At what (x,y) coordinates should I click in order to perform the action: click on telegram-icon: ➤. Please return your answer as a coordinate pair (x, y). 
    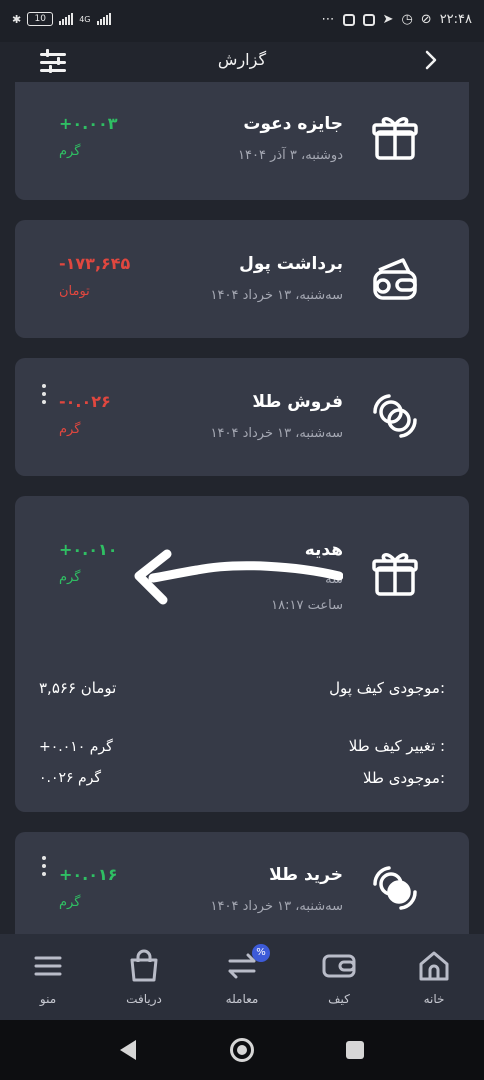
    Looking at the image, I should click on (388, 19).